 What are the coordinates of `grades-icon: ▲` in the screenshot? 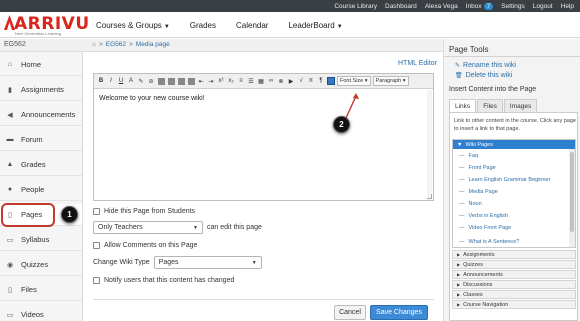 It's located at (10, 164).